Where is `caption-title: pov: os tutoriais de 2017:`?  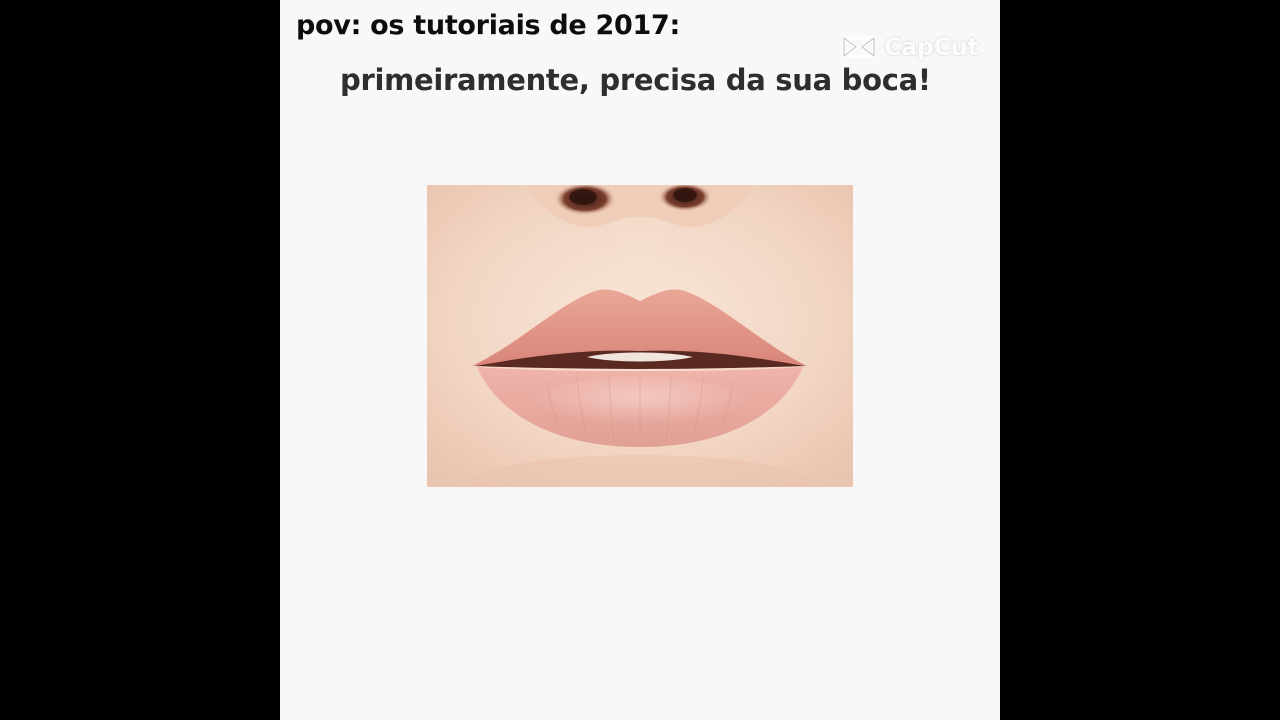
caption-title: pov: os tutoriais de 2017: is located at coordinates (488, 25).